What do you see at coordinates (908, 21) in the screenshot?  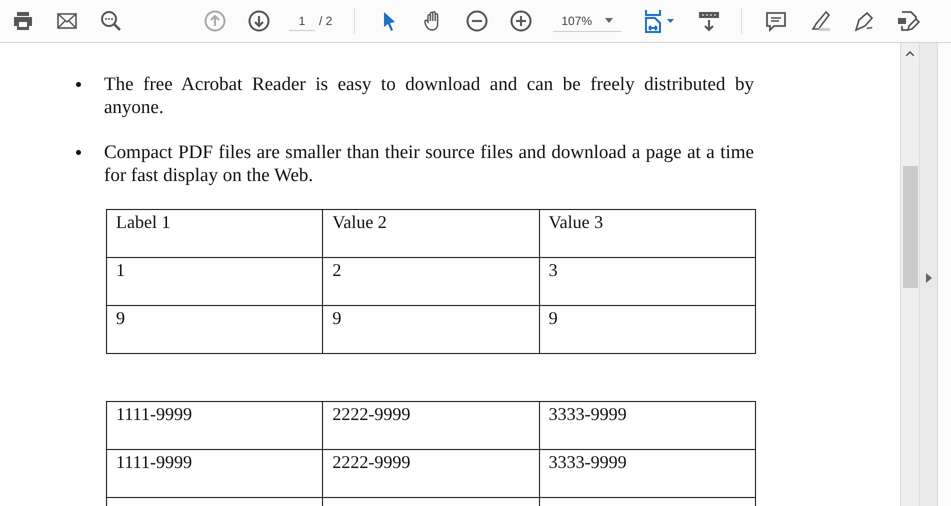 I see `document-edit-icon` at bounding box center [908, 21].